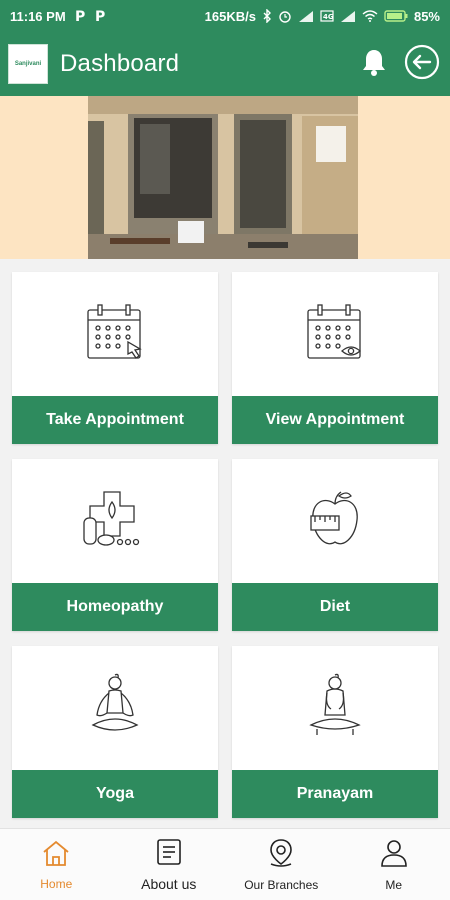 The width and height of the screenshot is (450, 900). Describe the element at coordinates (396, 16) in the screenshot. I see `battery-icon` at that location.